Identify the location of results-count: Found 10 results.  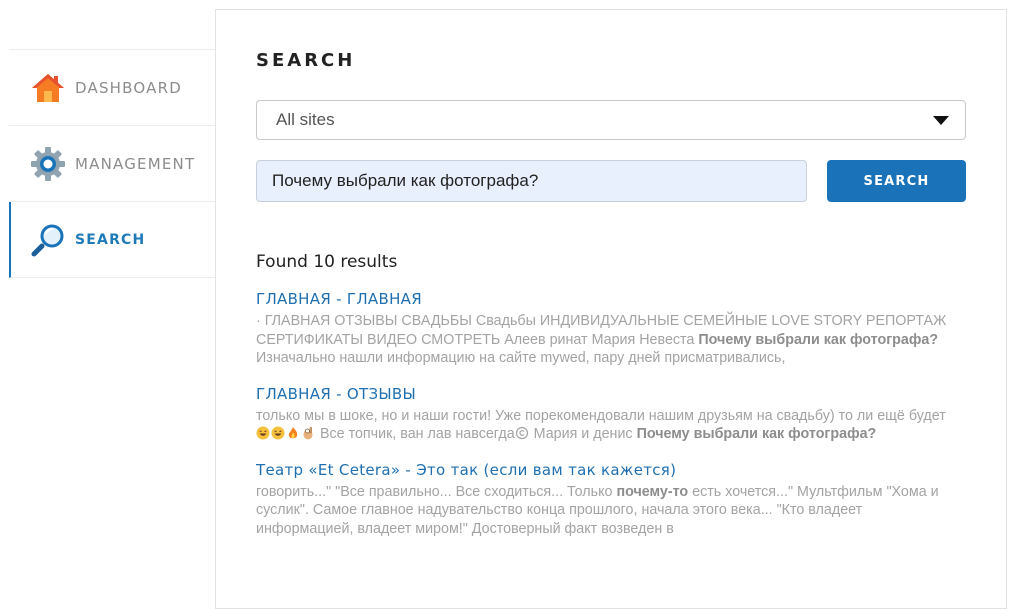
(327, 262).